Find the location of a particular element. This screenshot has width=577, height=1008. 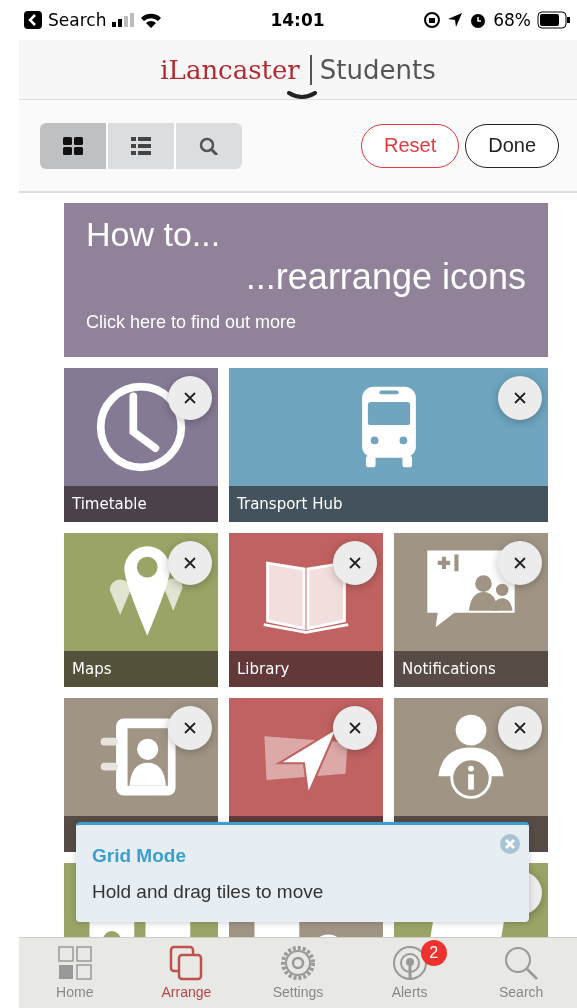

tile-label: Maps is located at coordinates (92, 669).